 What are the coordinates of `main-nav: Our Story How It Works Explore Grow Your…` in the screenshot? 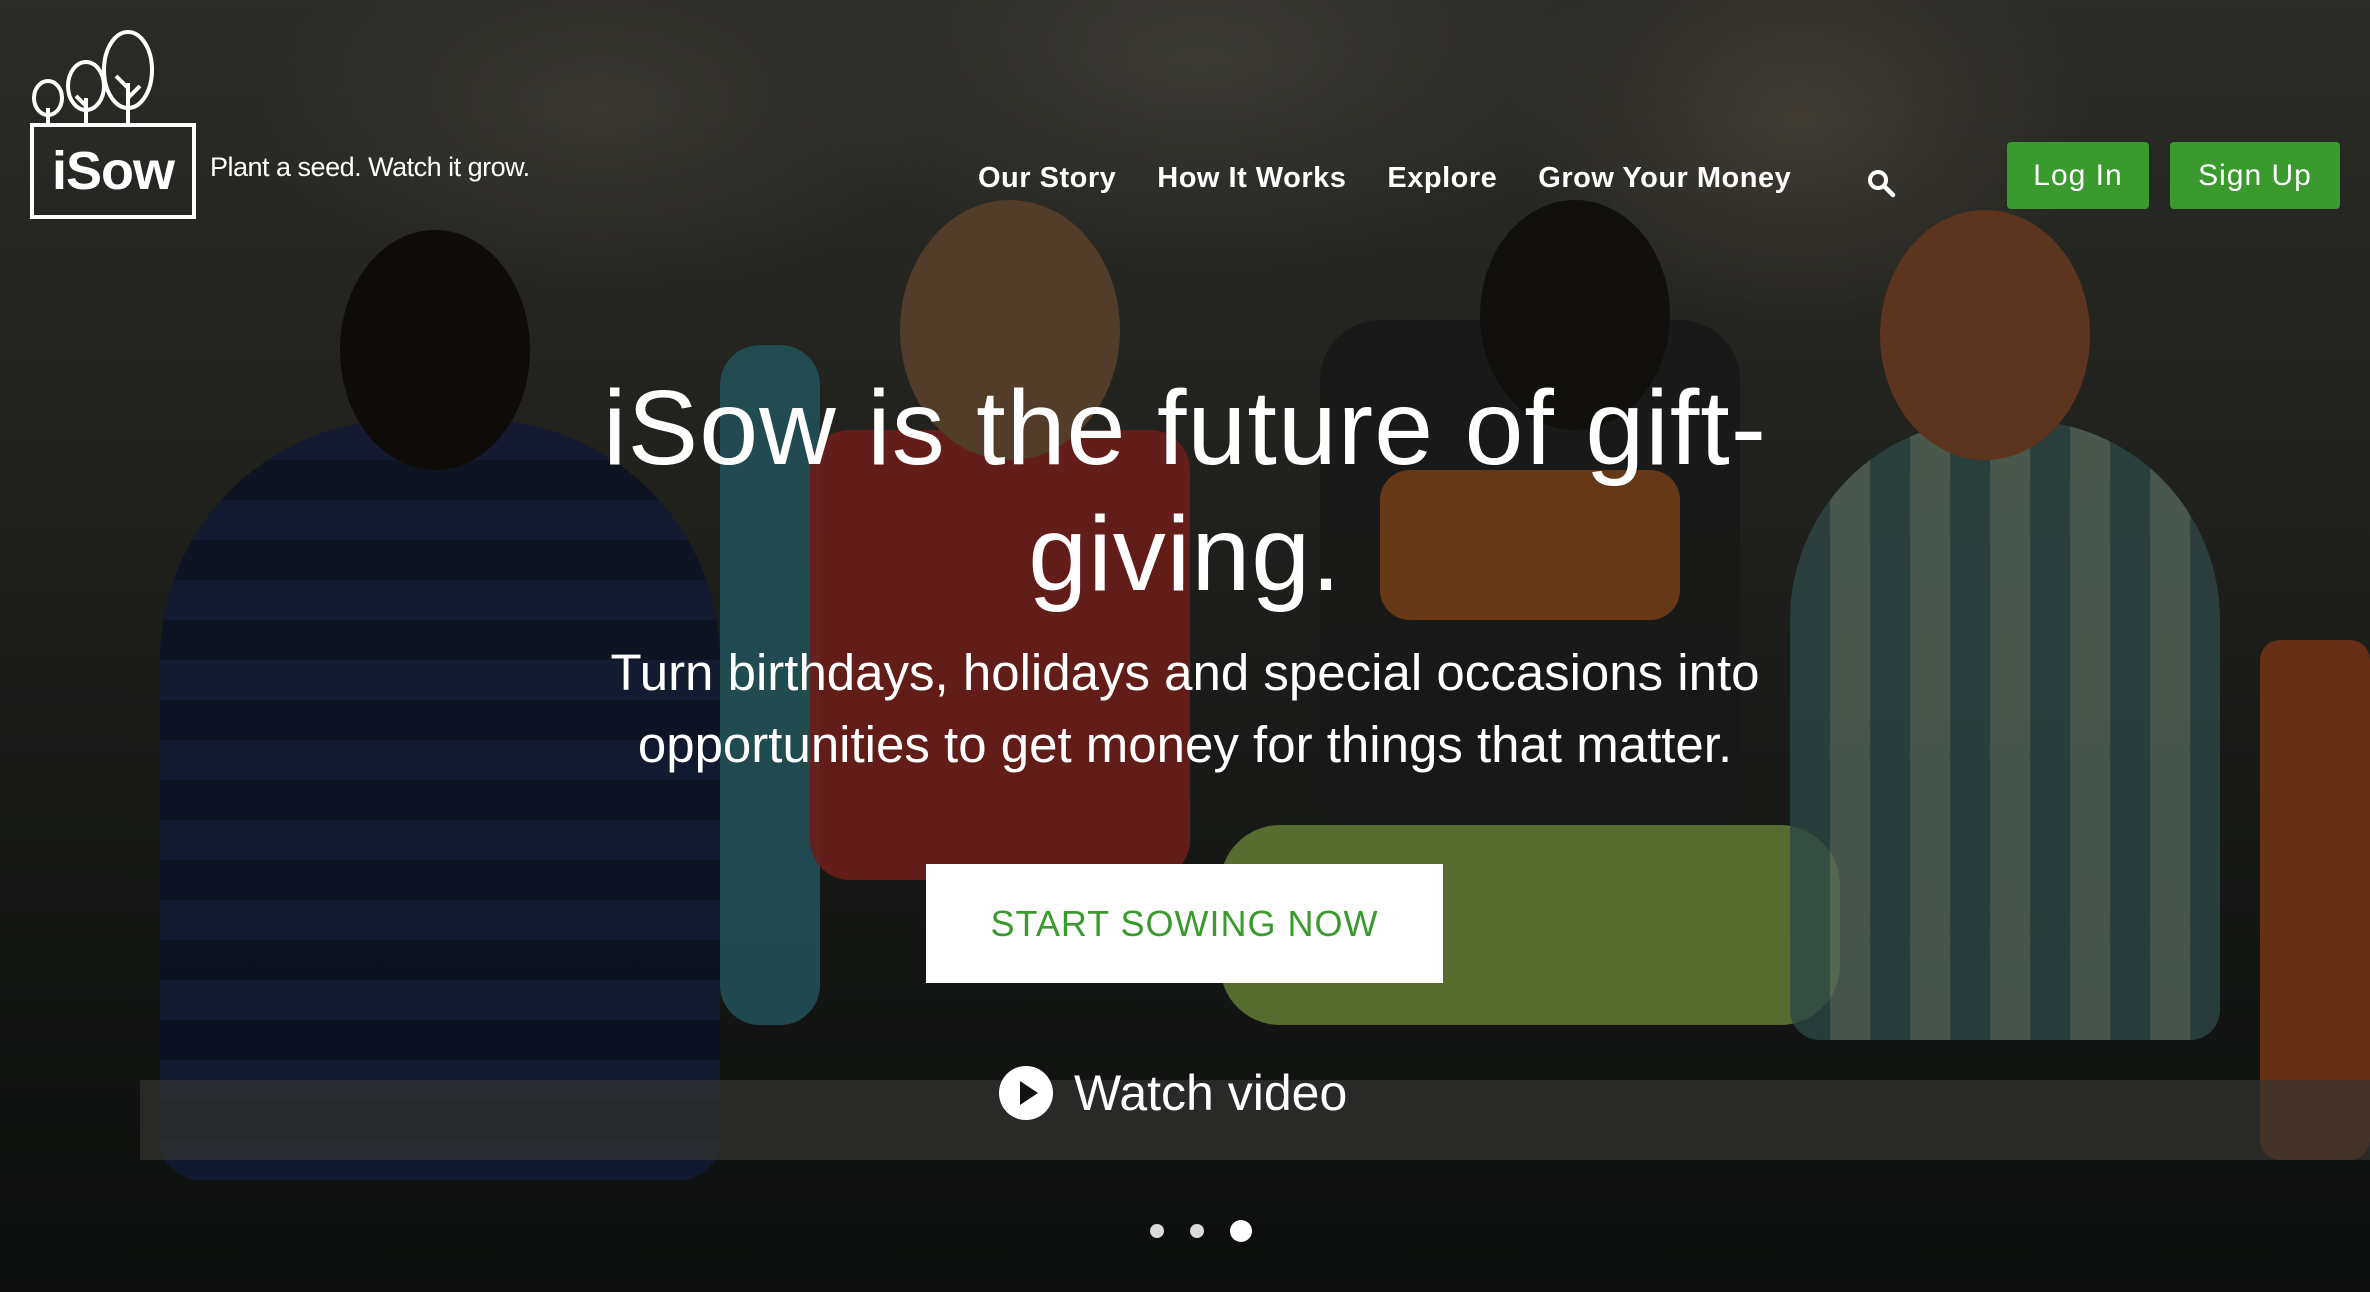 It's located at (1405, 178).